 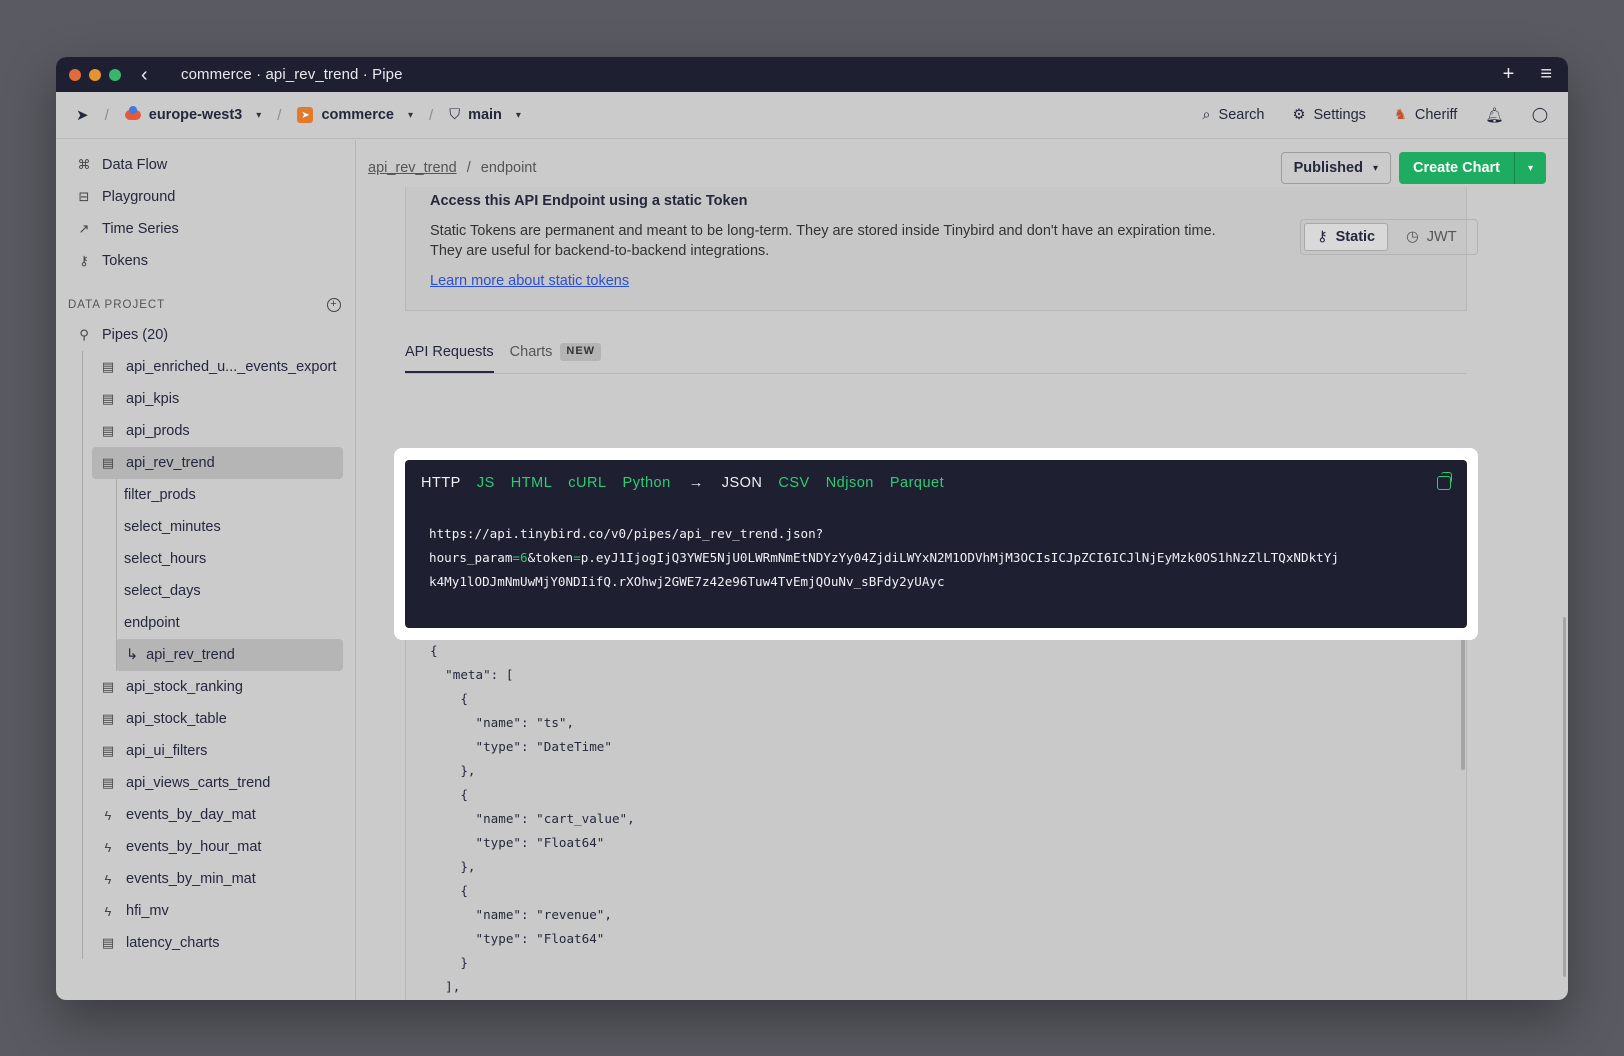 What do you see at coordinates (1530, 168) in the screenshot?
I see `create-chart-dropdown-icon: ▾` at bounding box center [1530, 168].